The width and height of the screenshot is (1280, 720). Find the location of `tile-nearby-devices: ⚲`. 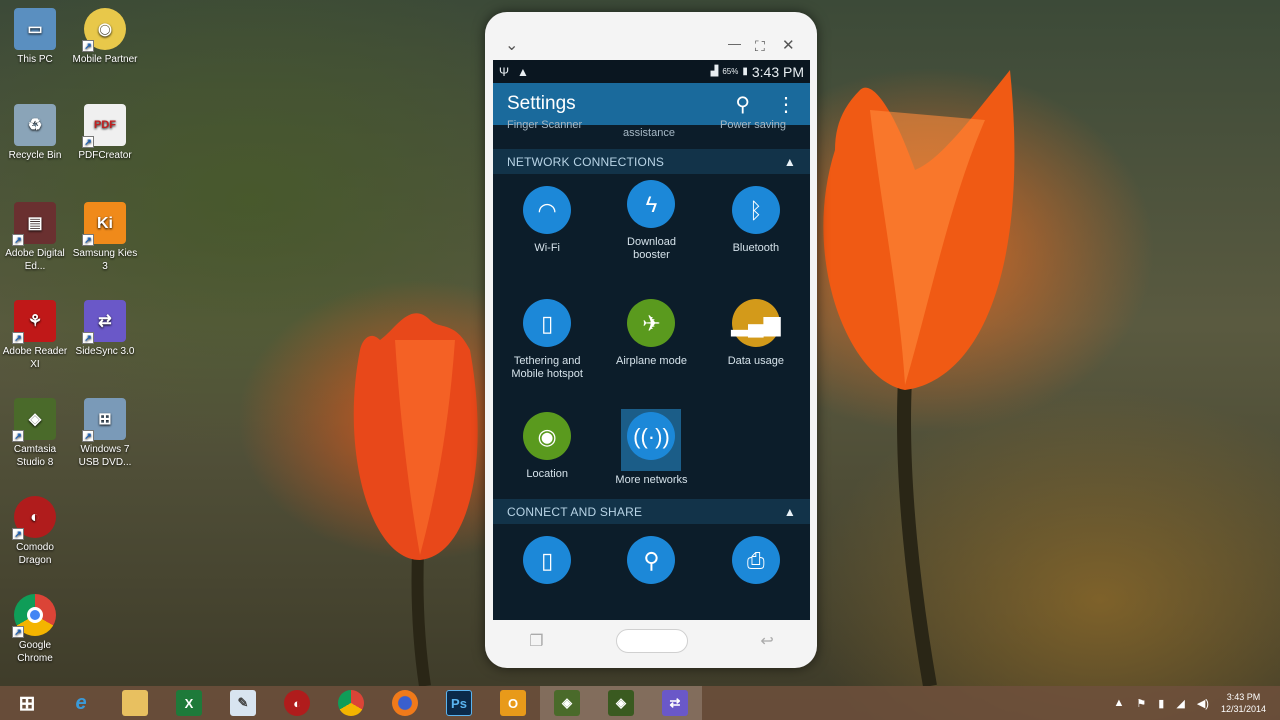

tile-nearby-devices: ⚲ is located at coordinates (651, 559).